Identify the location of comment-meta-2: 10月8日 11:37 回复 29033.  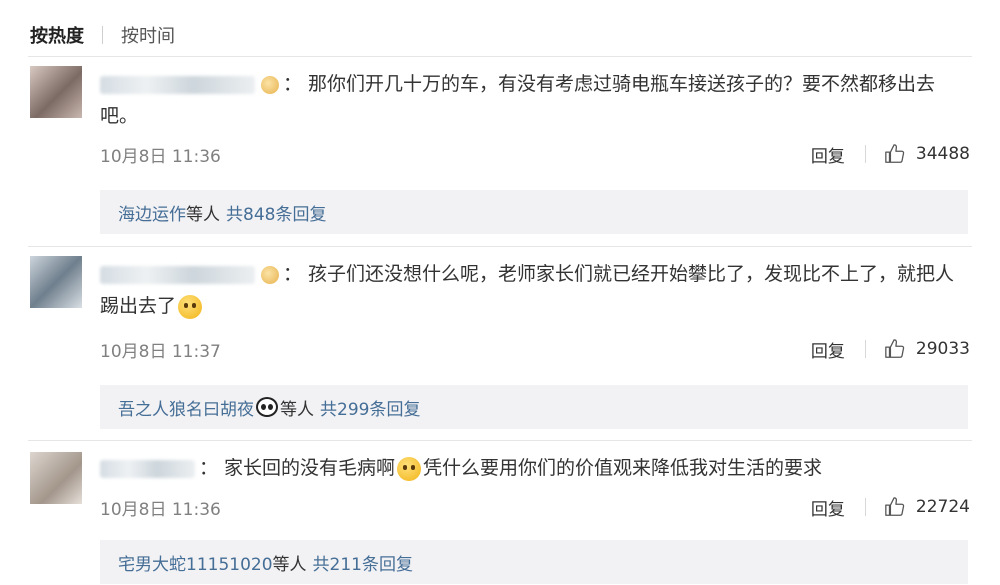
(535, 349).